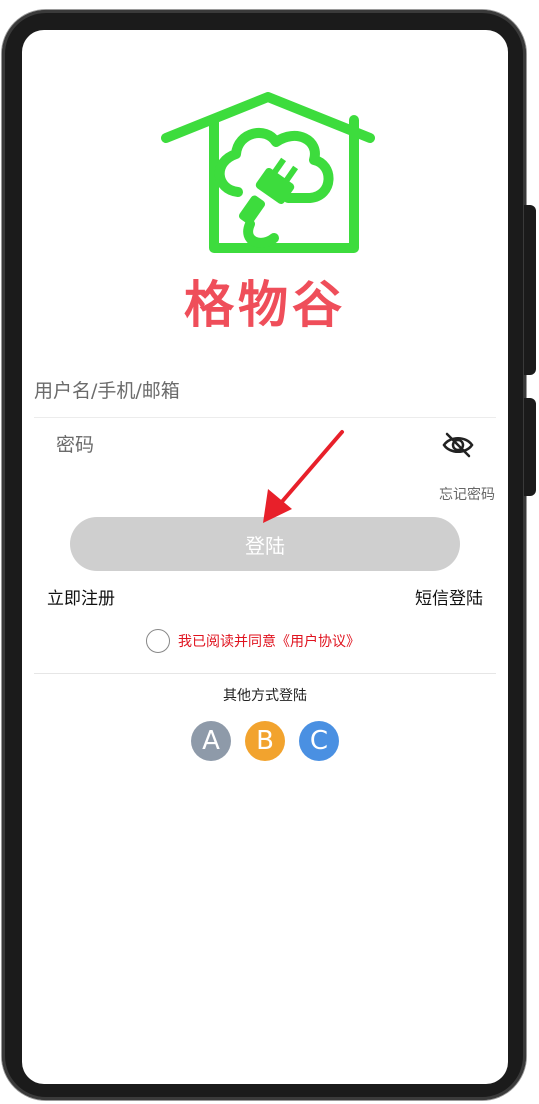 This screenshot has width=539, height=1104. I want to click on house-plug-logo-icon, so click(268, 172).